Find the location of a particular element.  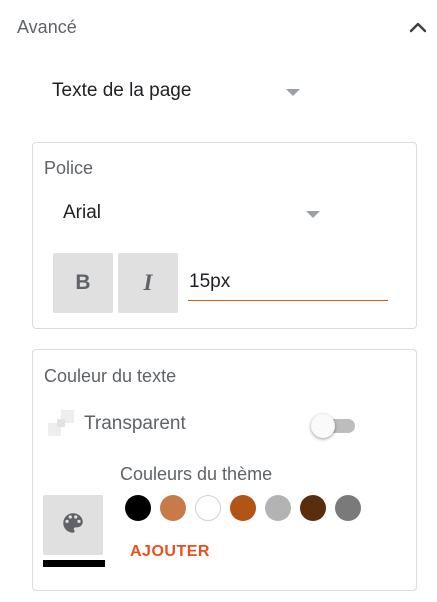

font-family-value: Arial is located at coordinates (82, 212).